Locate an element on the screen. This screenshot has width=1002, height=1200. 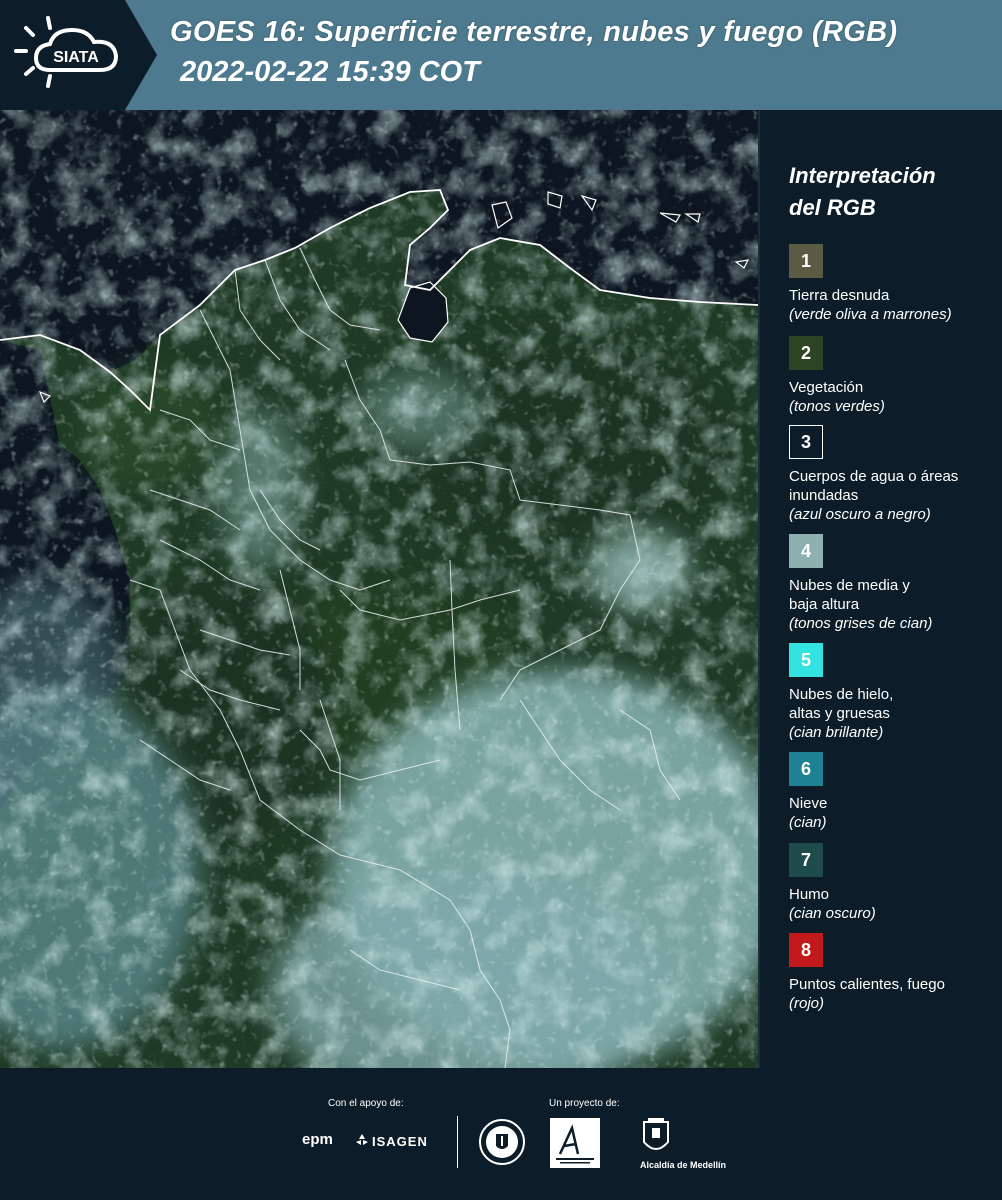
legend-note-8: (rojo) is located at coordinates (807, 1003).